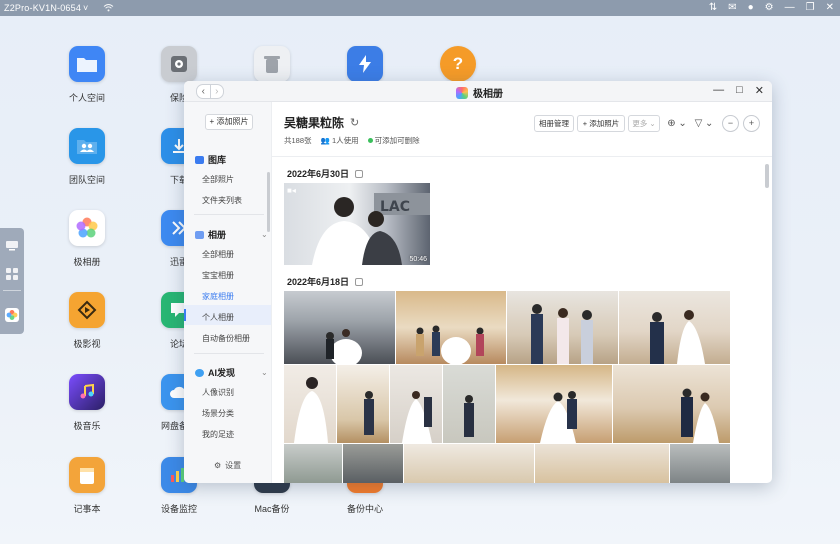 Image resolution: width=840 pixels, height=544 pixels. Describe the element at coordinates (87, 426) in the screenshot. I see `desktop-icon-label: 极音乐` at that location.